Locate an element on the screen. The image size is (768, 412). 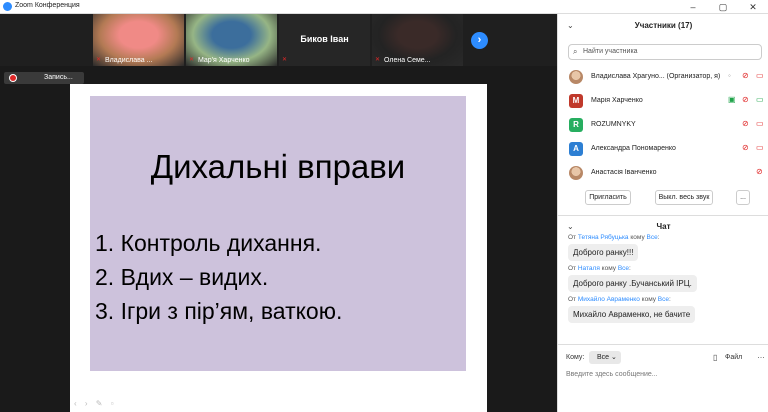
window-titlebar: Zoom Конференция – ▢ ✕ is located at coordinates (384, 7).